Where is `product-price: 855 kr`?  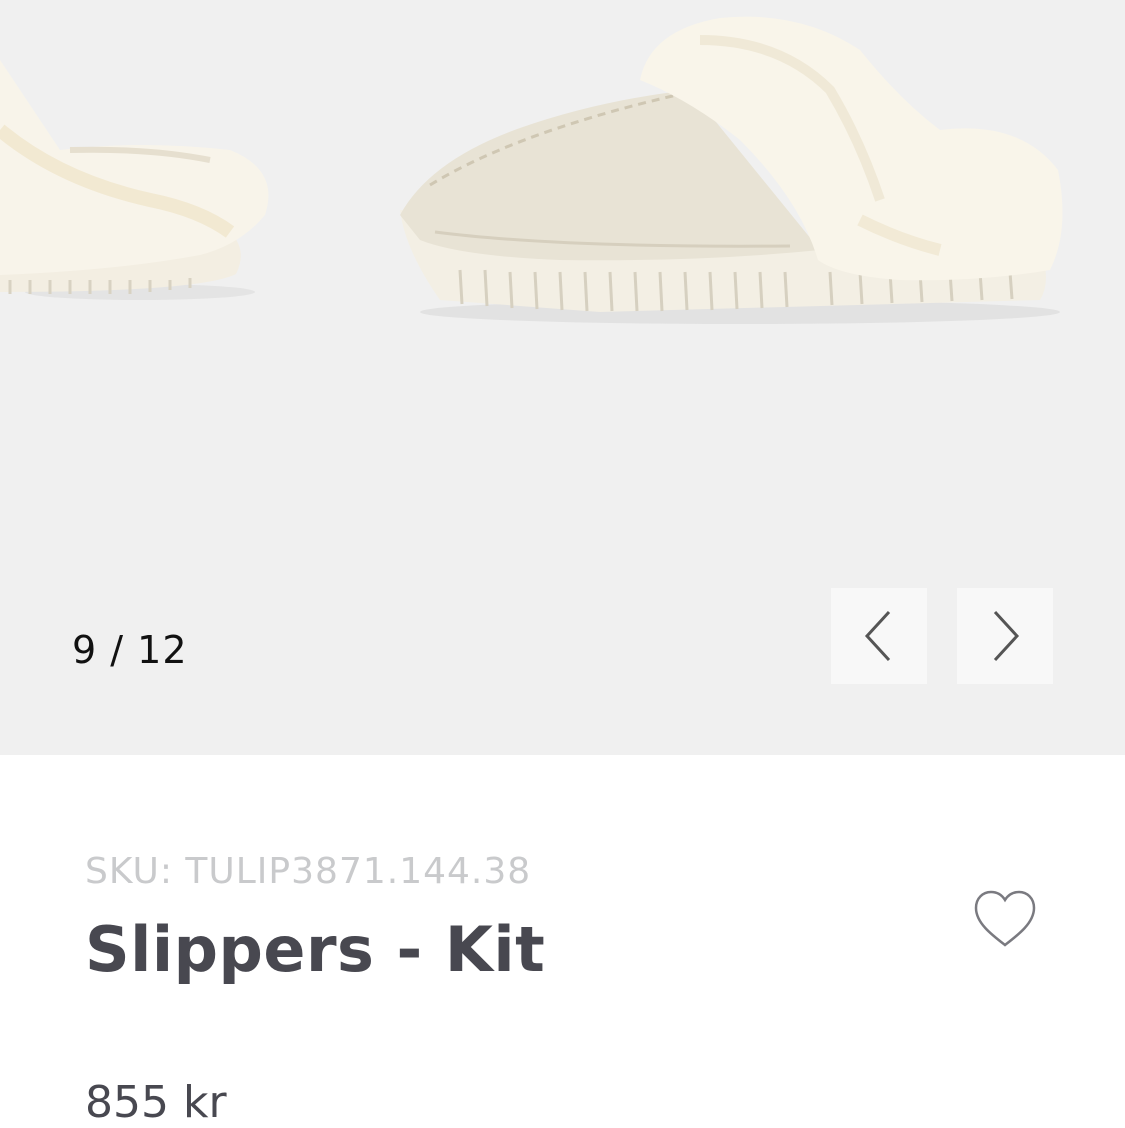
product-price: 855 kr is located at coordinates (156, 1102).